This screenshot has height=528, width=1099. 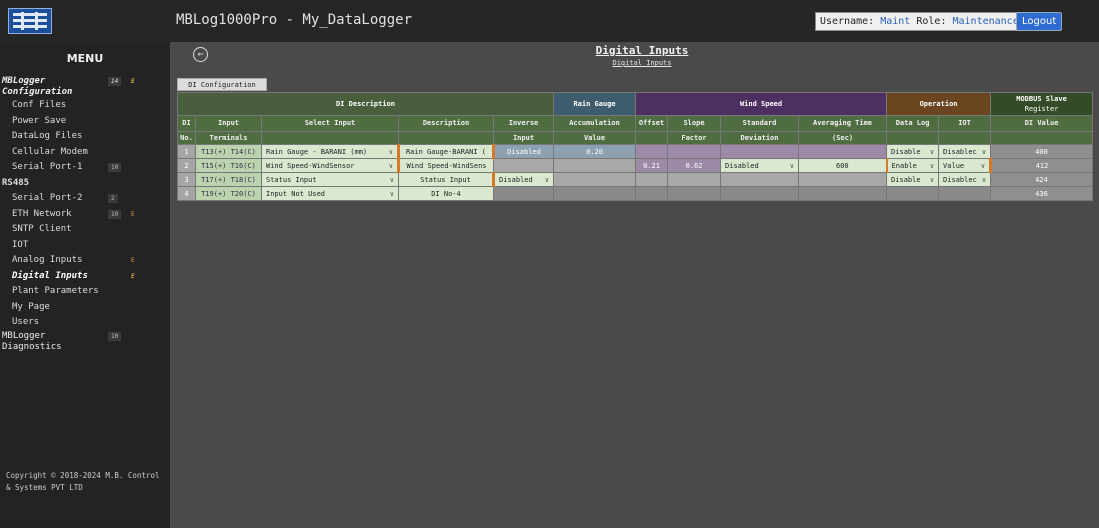 What do you see at coordinates (85, 261) in the screenshot?
I see `sidebar-item-analog-inputs: Analog Inputs E` at bounding box center [85, 261].